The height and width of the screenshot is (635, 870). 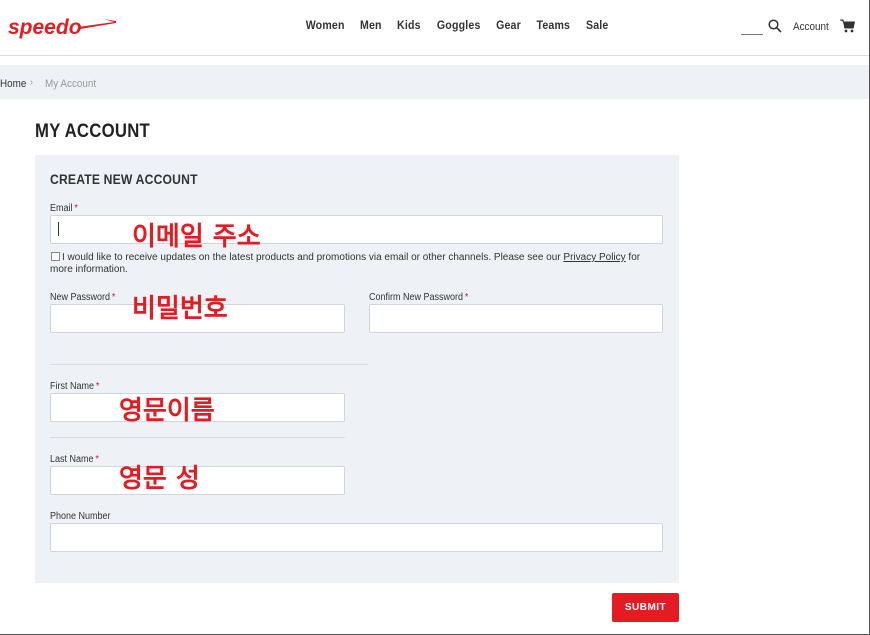 I want to click on nav-kids: Kids, so click(x=409, y=26).